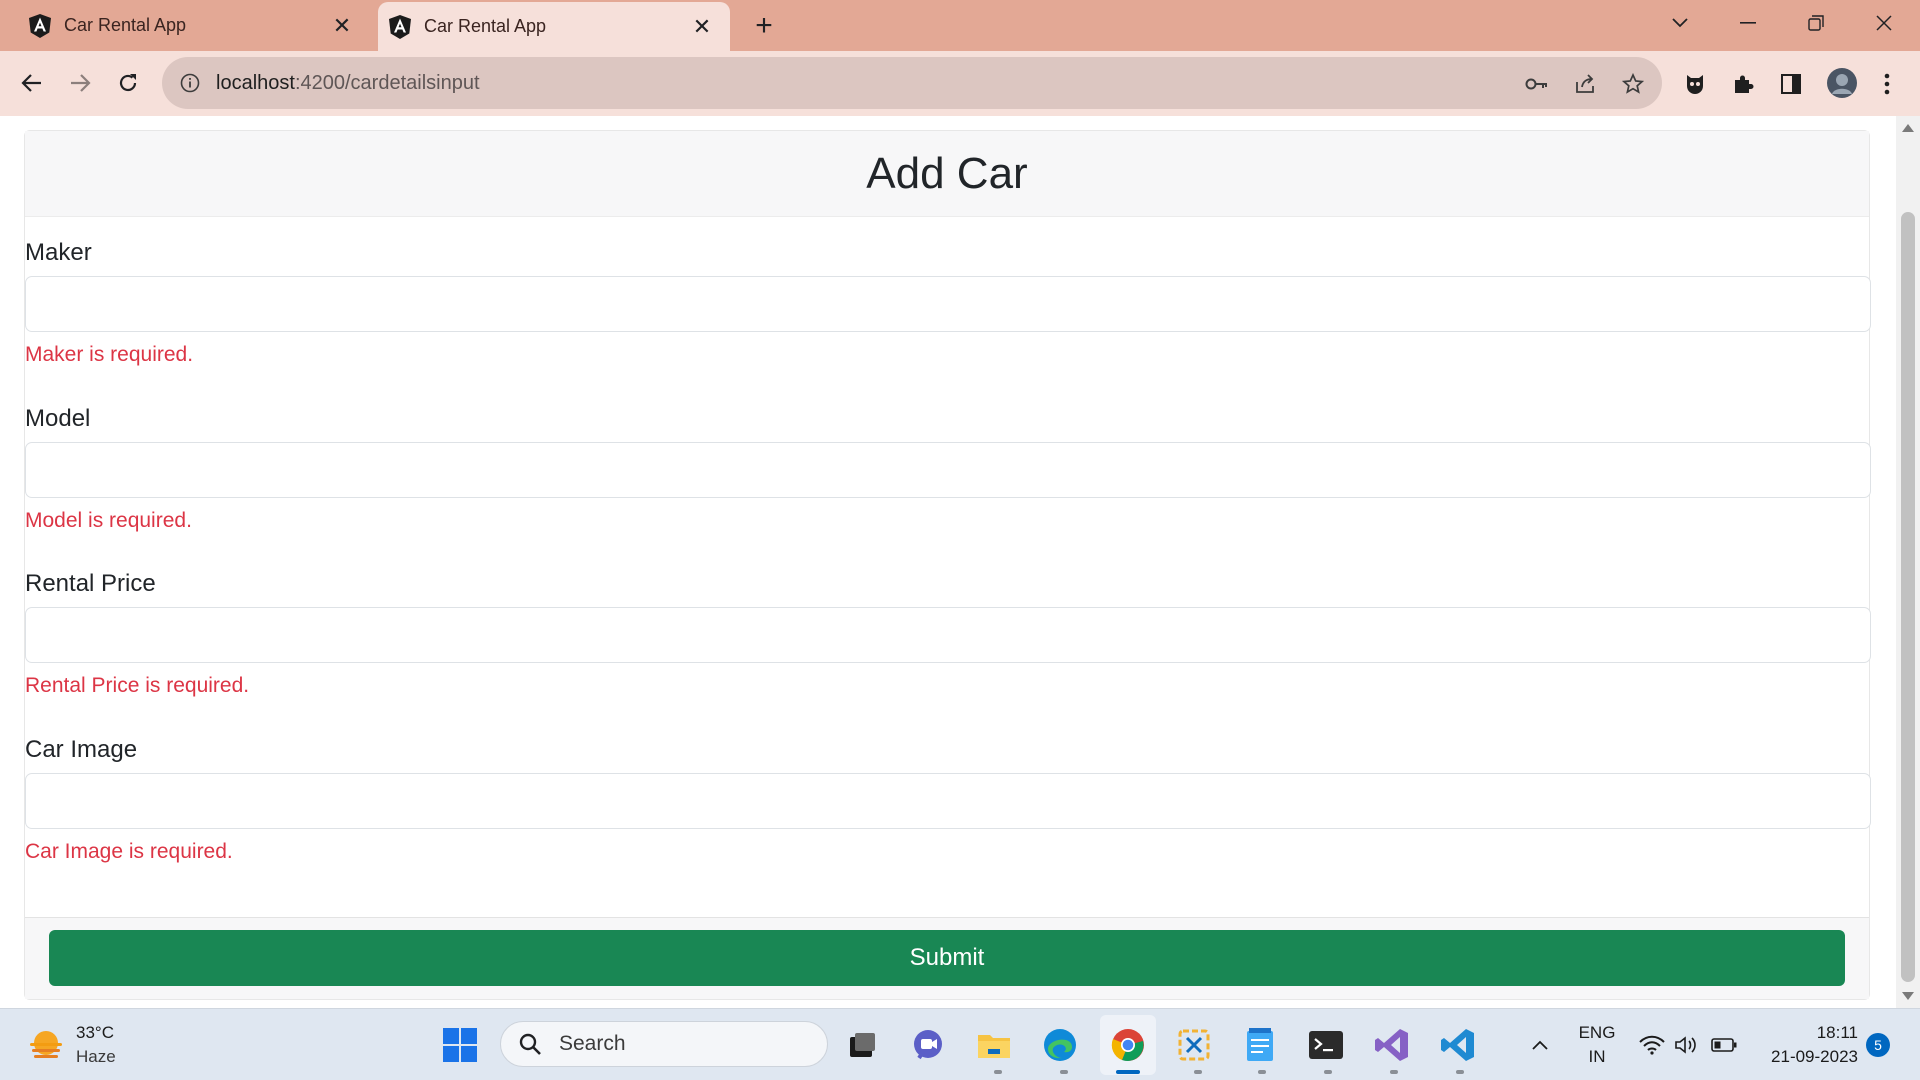 Image resolution: width=1920 pixels, height=1080 pixels. I want to click on reload-icon, so click(128, 83).